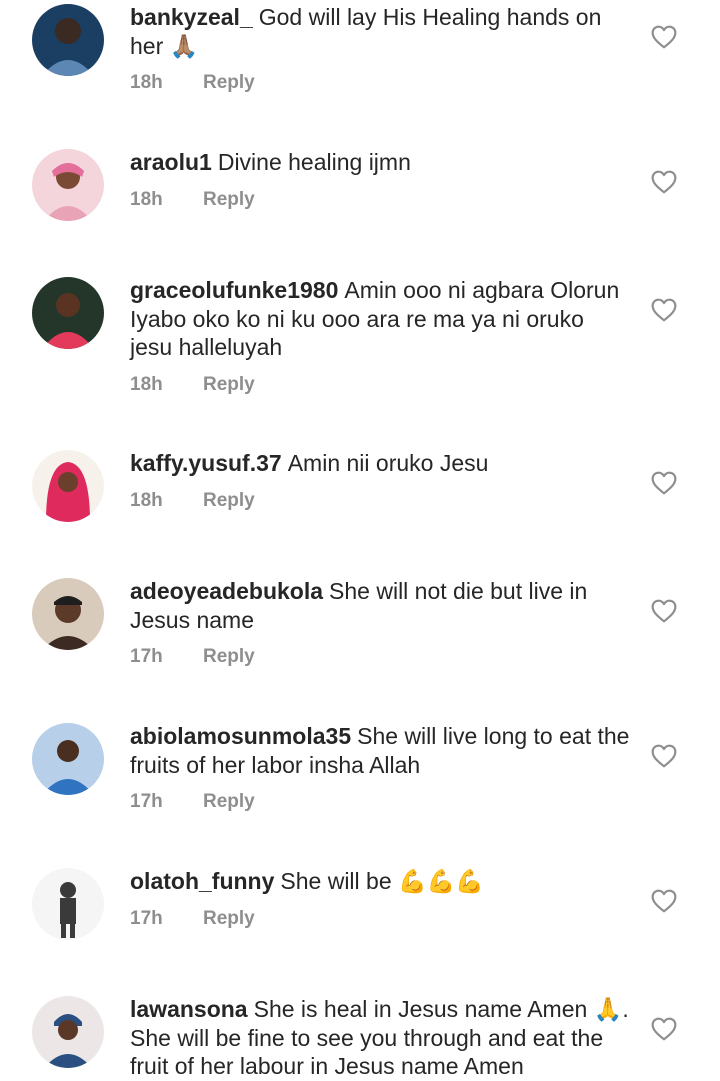 The image size is (720, 1081). I want to click on comment-text: Amin nii oruko Jesu, so click(388, 463).